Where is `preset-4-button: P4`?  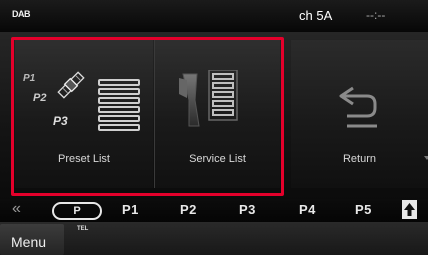
preset-4-button: P4 is located at coordinates (307, 209).